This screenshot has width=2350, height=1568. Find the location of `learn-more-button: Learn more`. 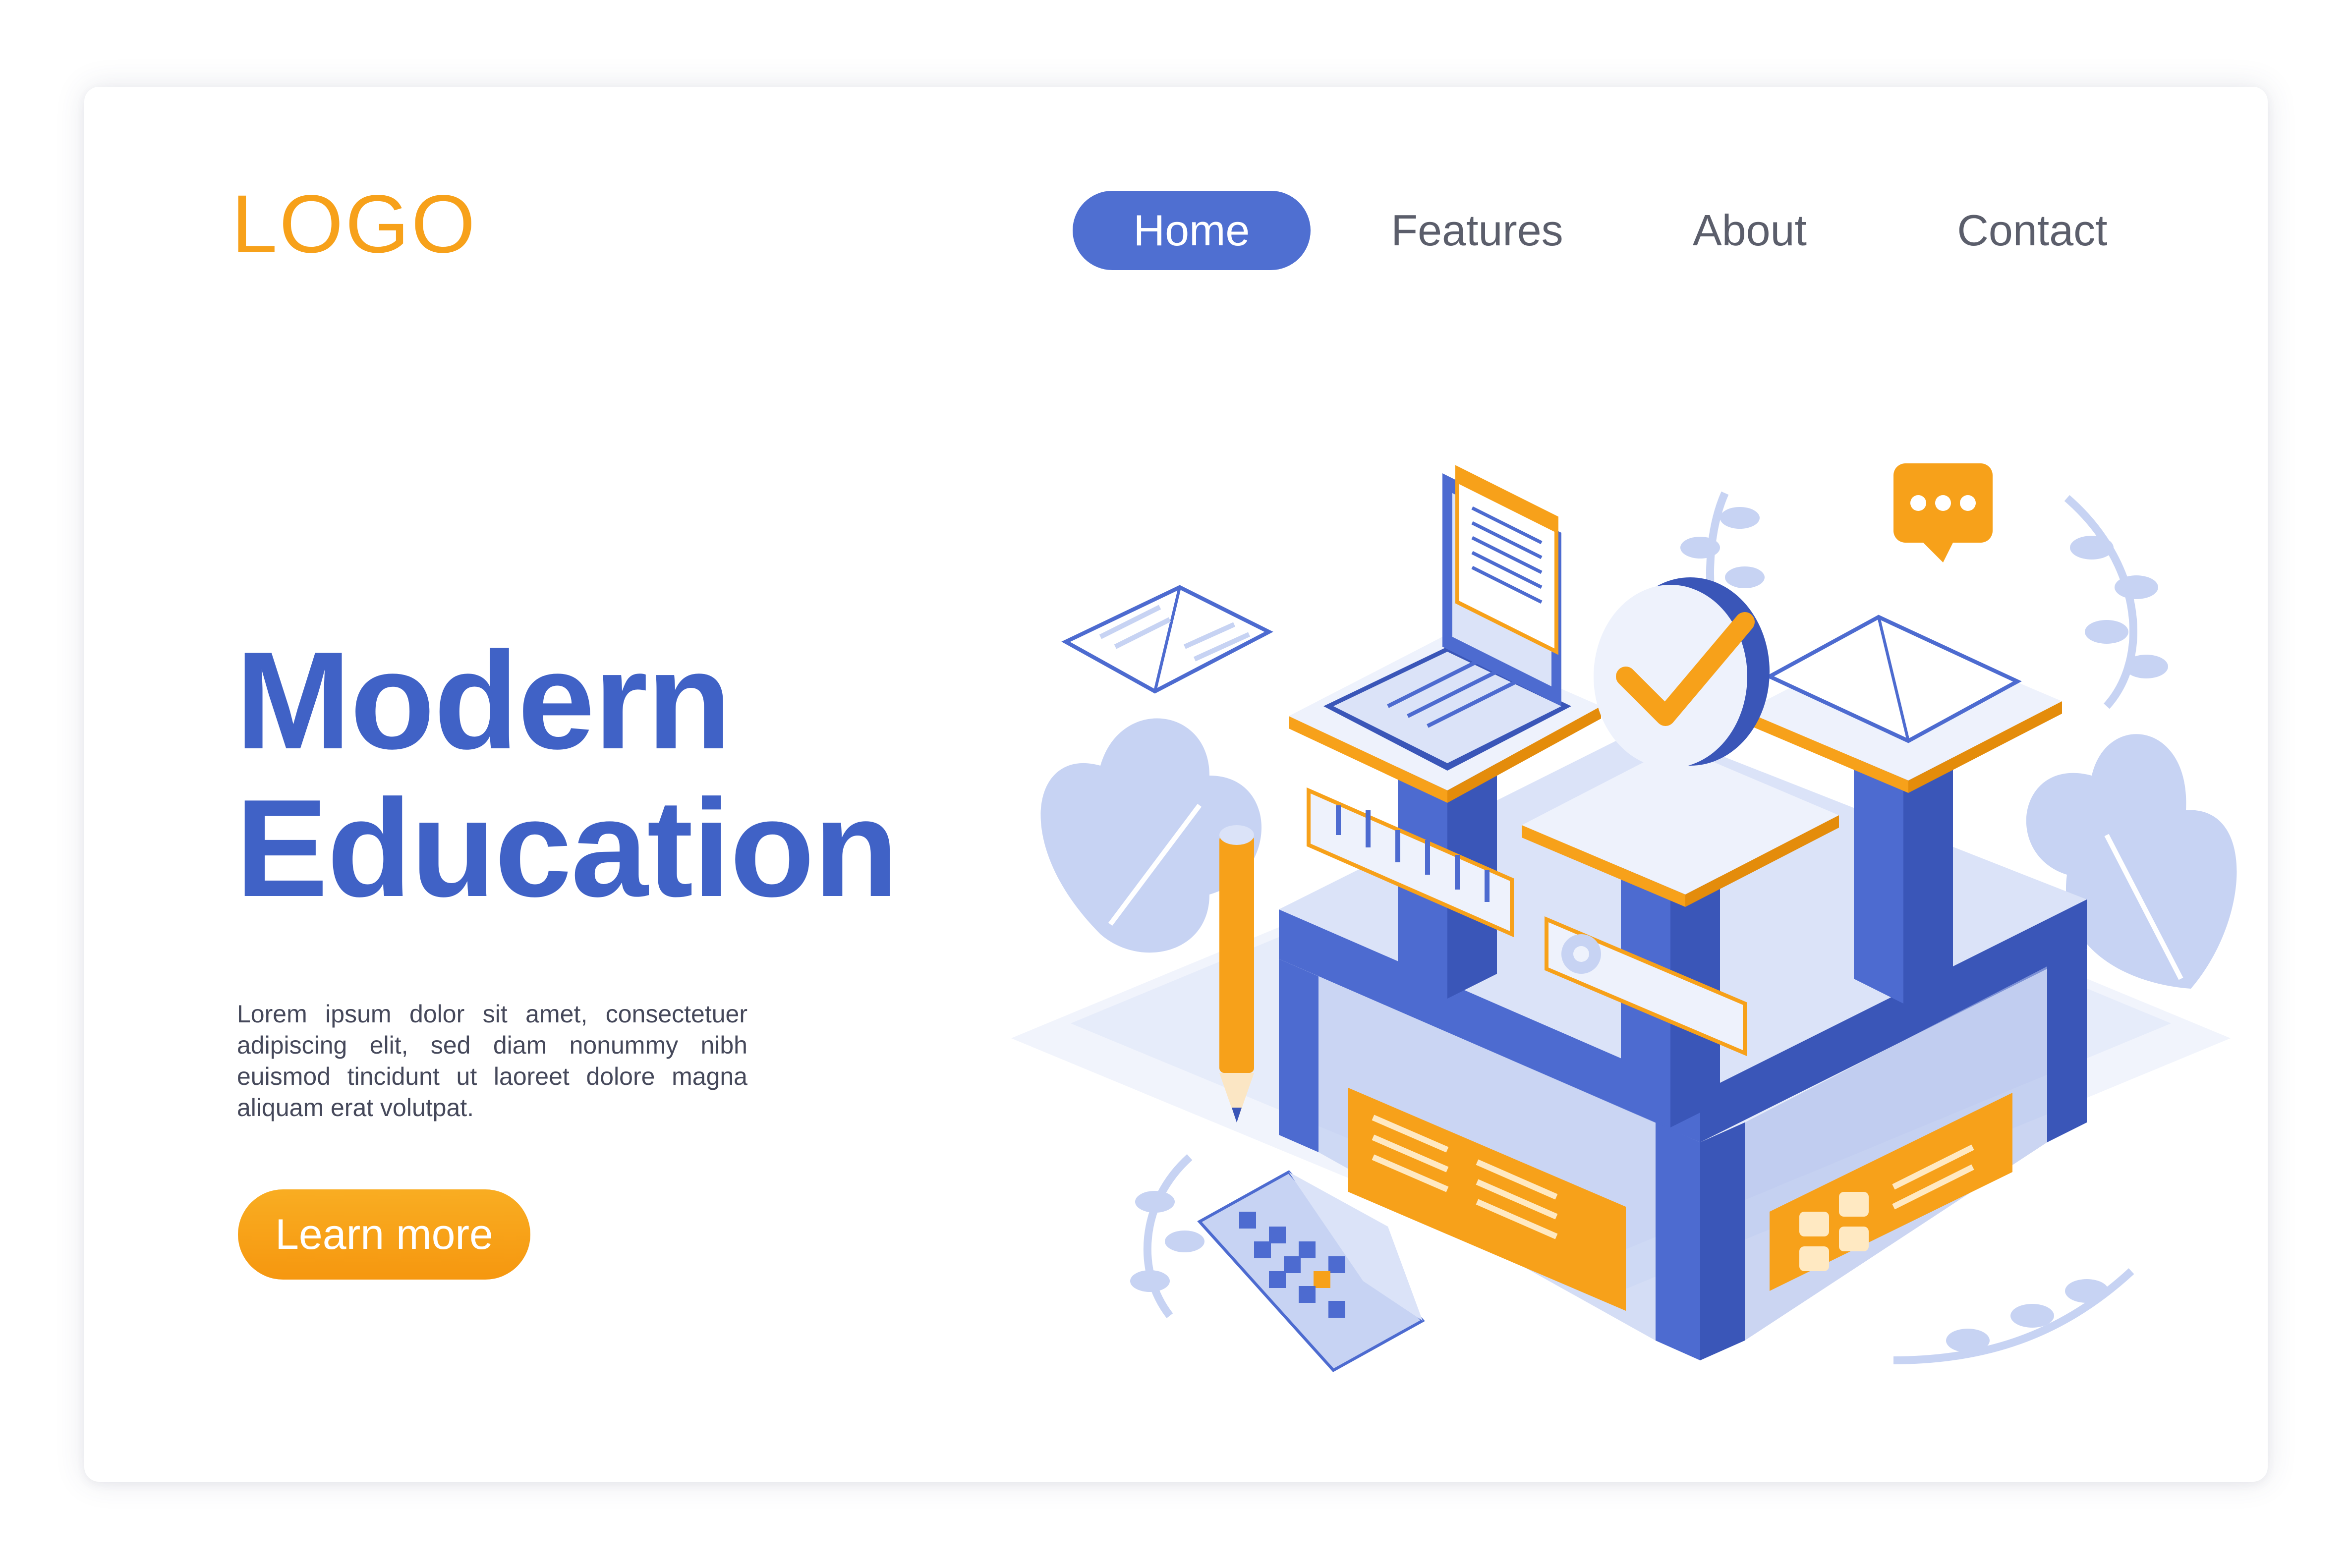

learn-more-button: Learn more is located at coordinates (384, 1234).